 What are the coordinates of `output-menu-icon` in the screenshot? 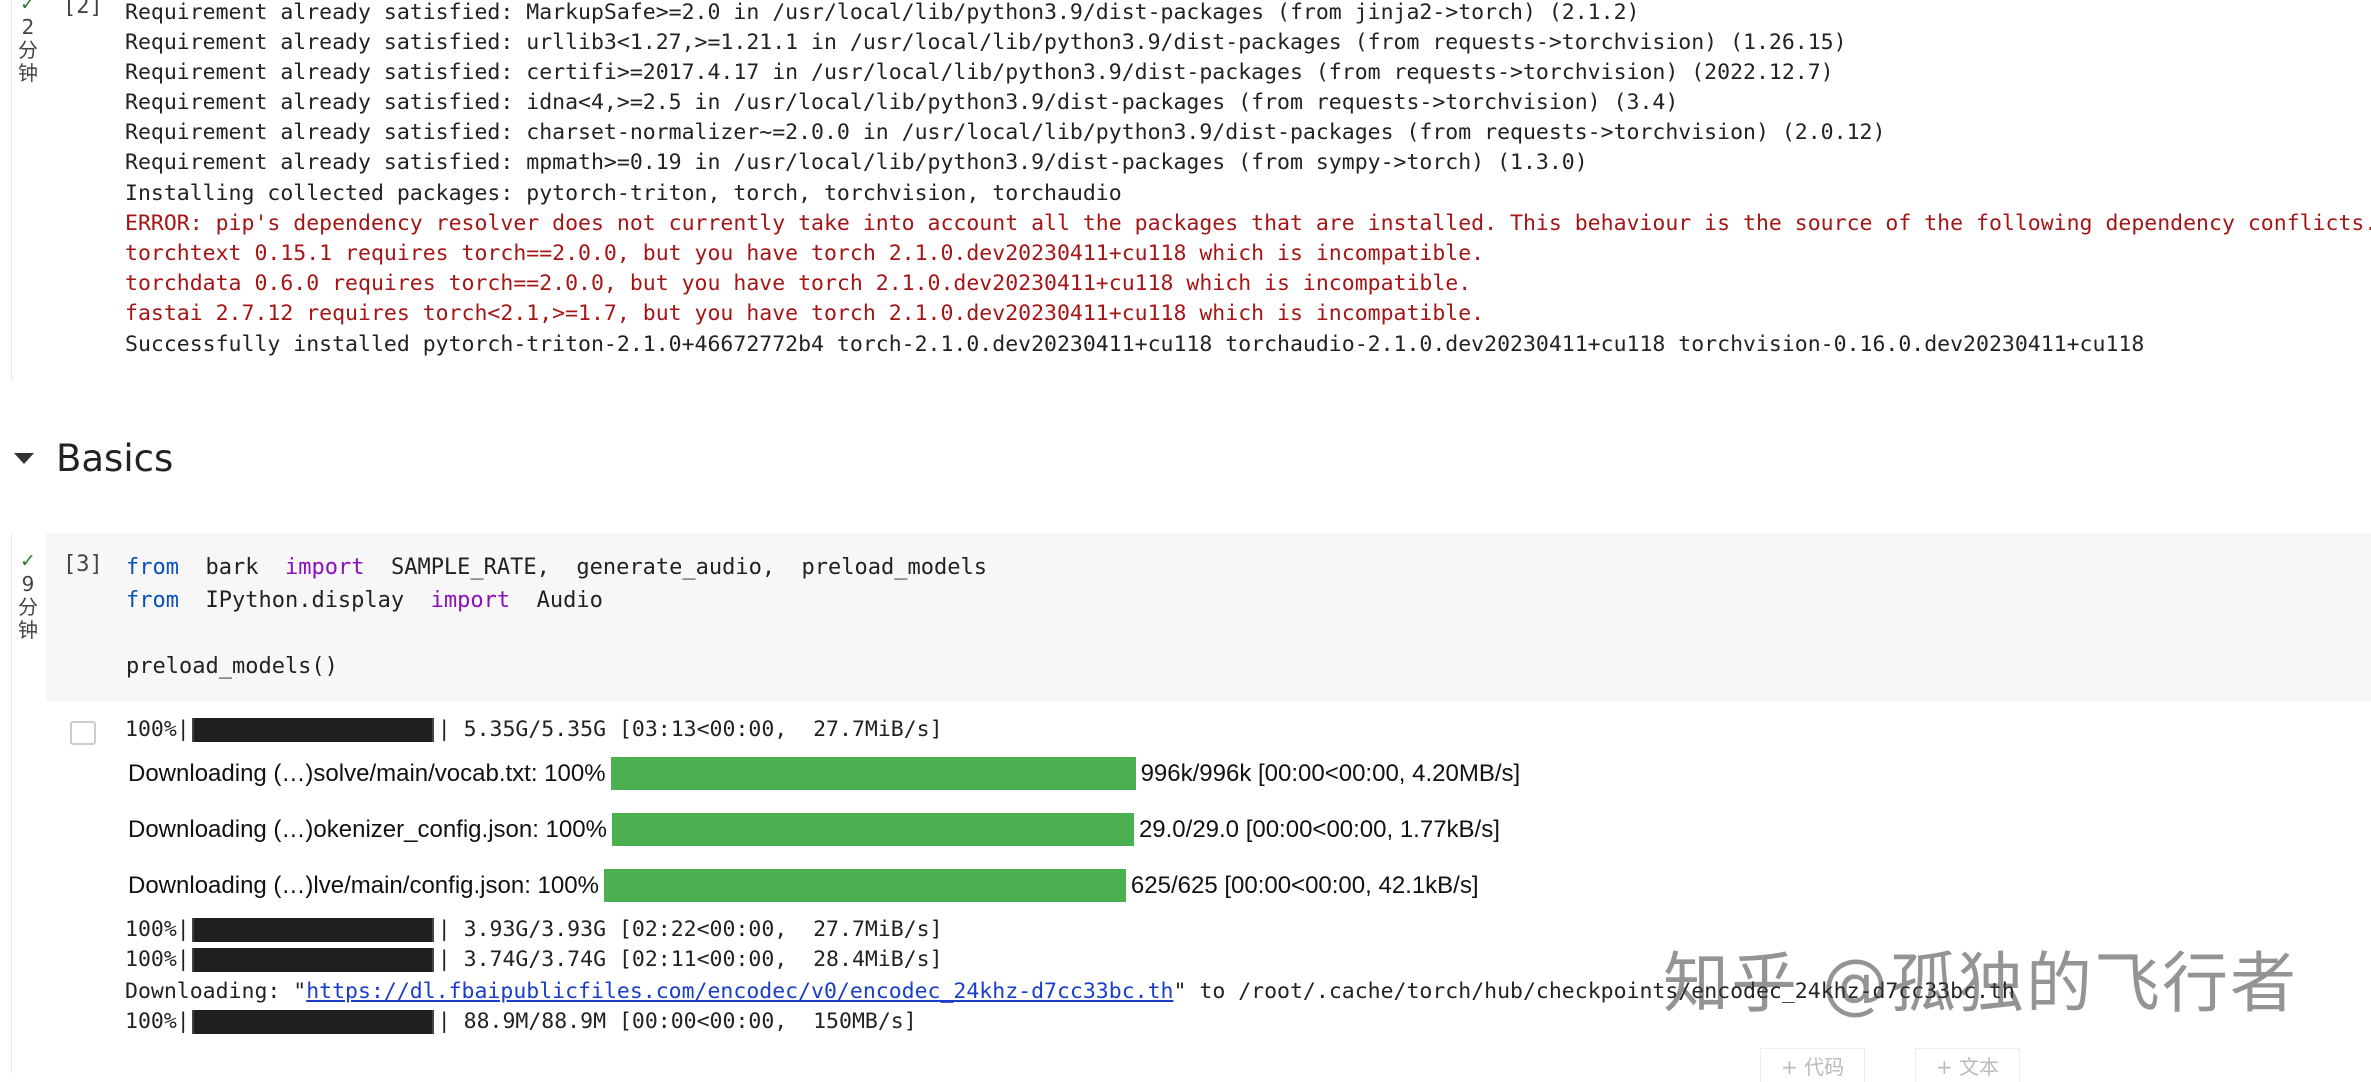 It's located at (83, 733).